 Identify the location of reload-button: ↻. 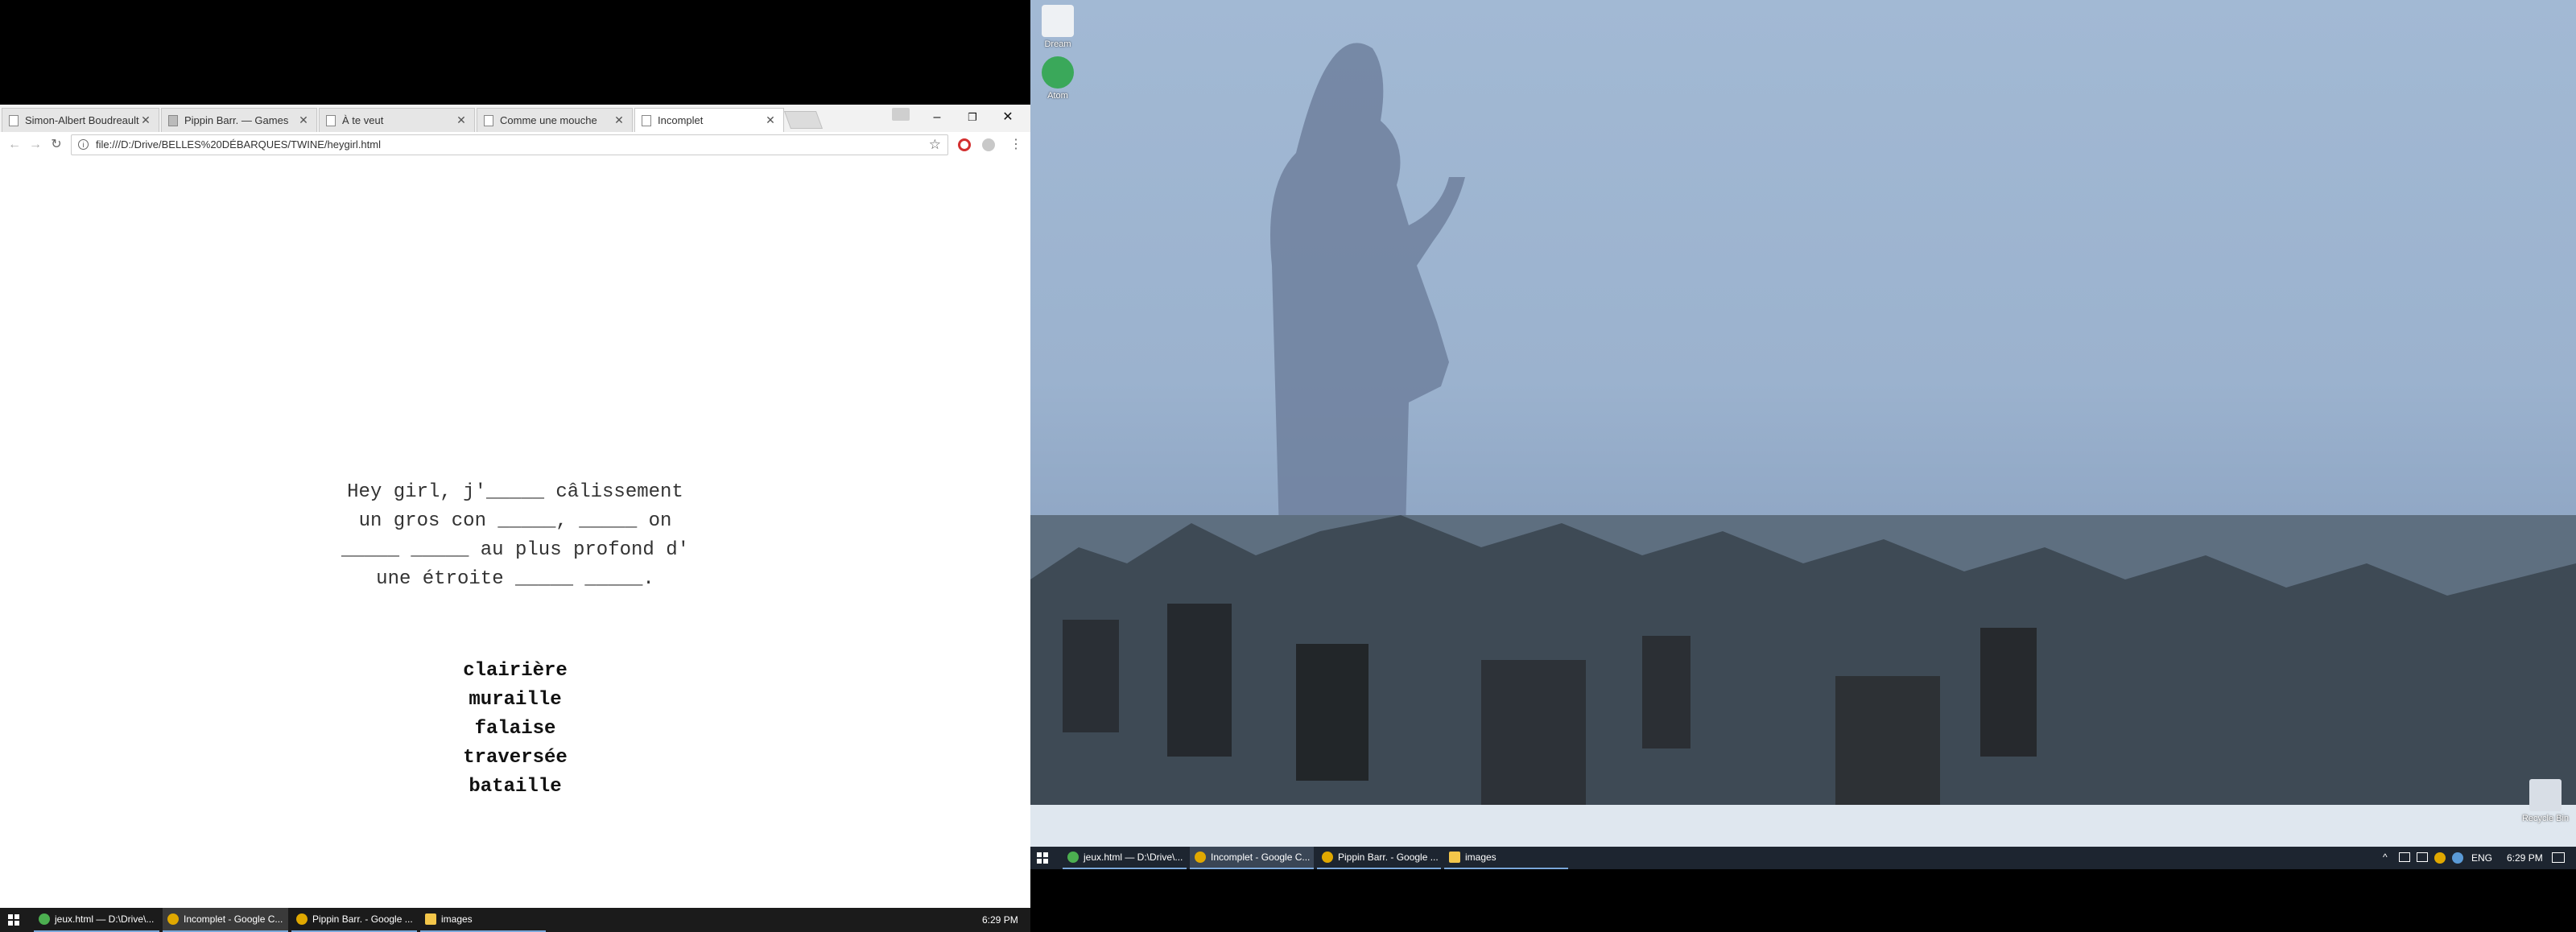
(56, 145).